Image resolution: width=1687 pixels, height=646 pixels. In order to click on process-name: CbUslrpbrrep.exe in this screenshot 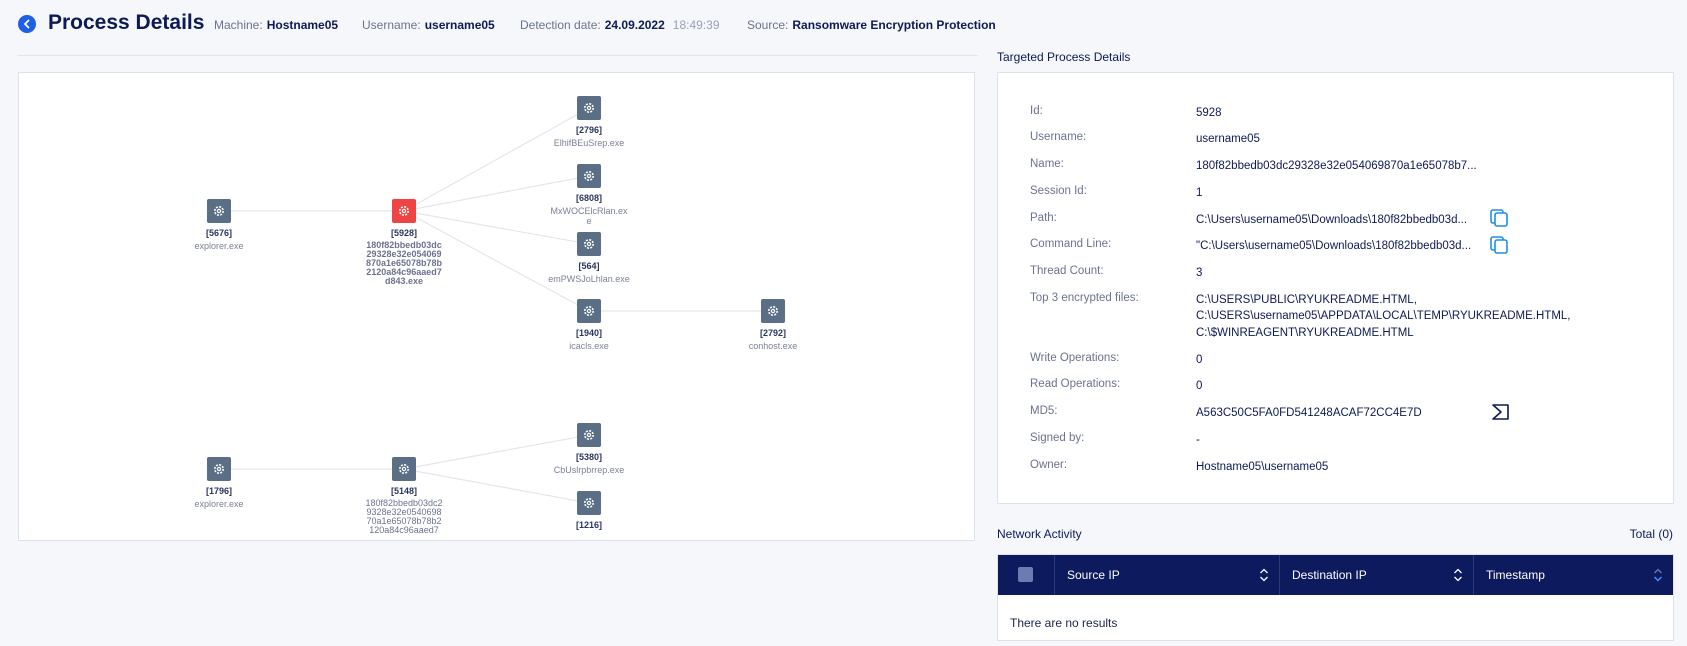, I will do `click(589, 470)`.